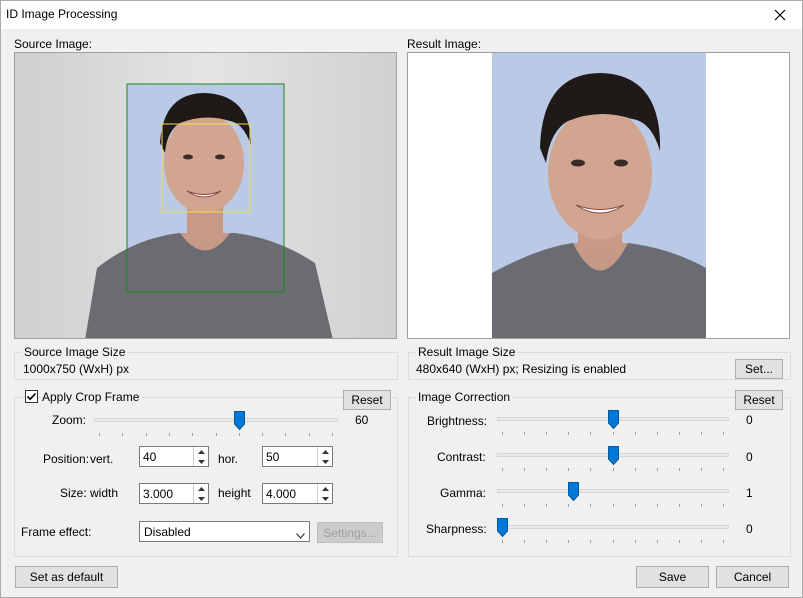 This screenshot has height=598, width=803. I want to click on save-button: Save, so click(672, 577).